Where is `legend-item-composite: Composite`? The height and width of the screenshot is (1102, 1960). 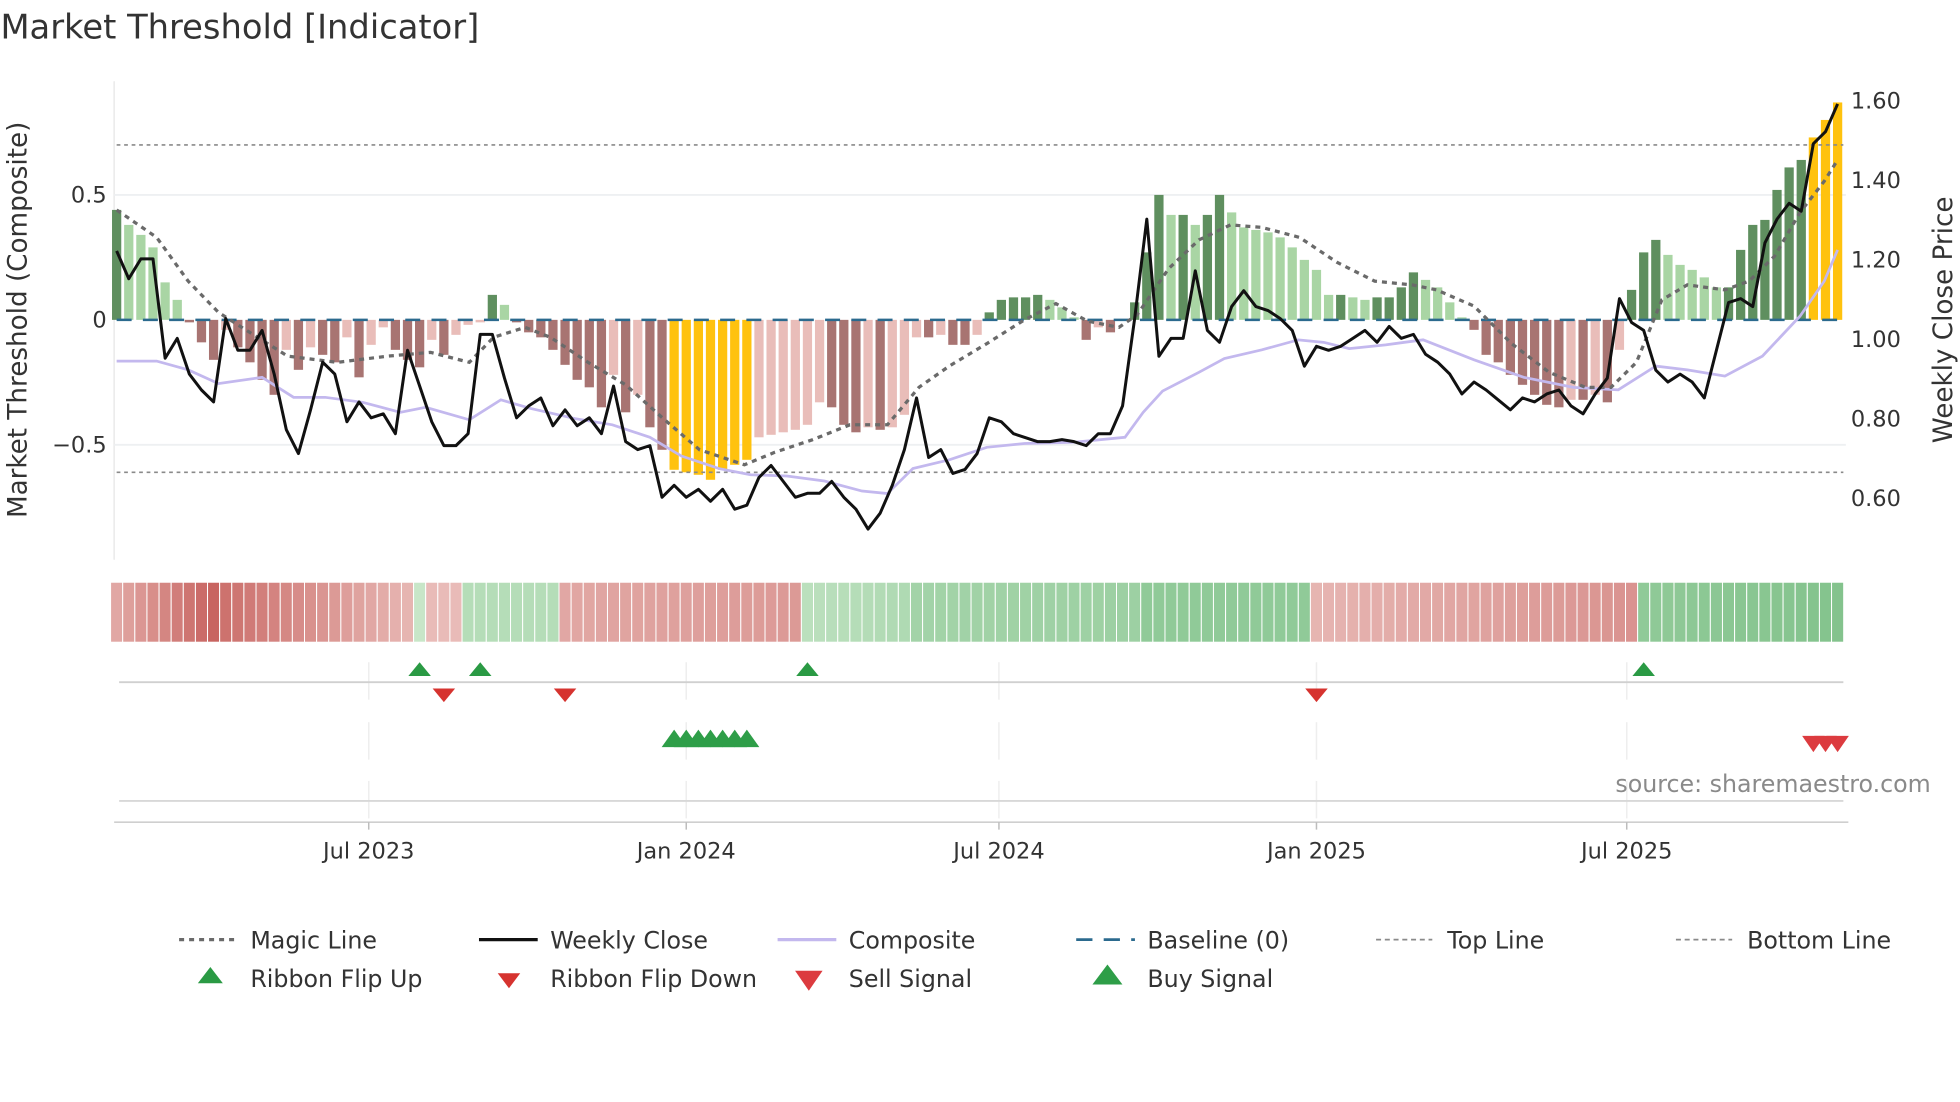
legend-item-composite: Composite is located at coordinates (876, 940).